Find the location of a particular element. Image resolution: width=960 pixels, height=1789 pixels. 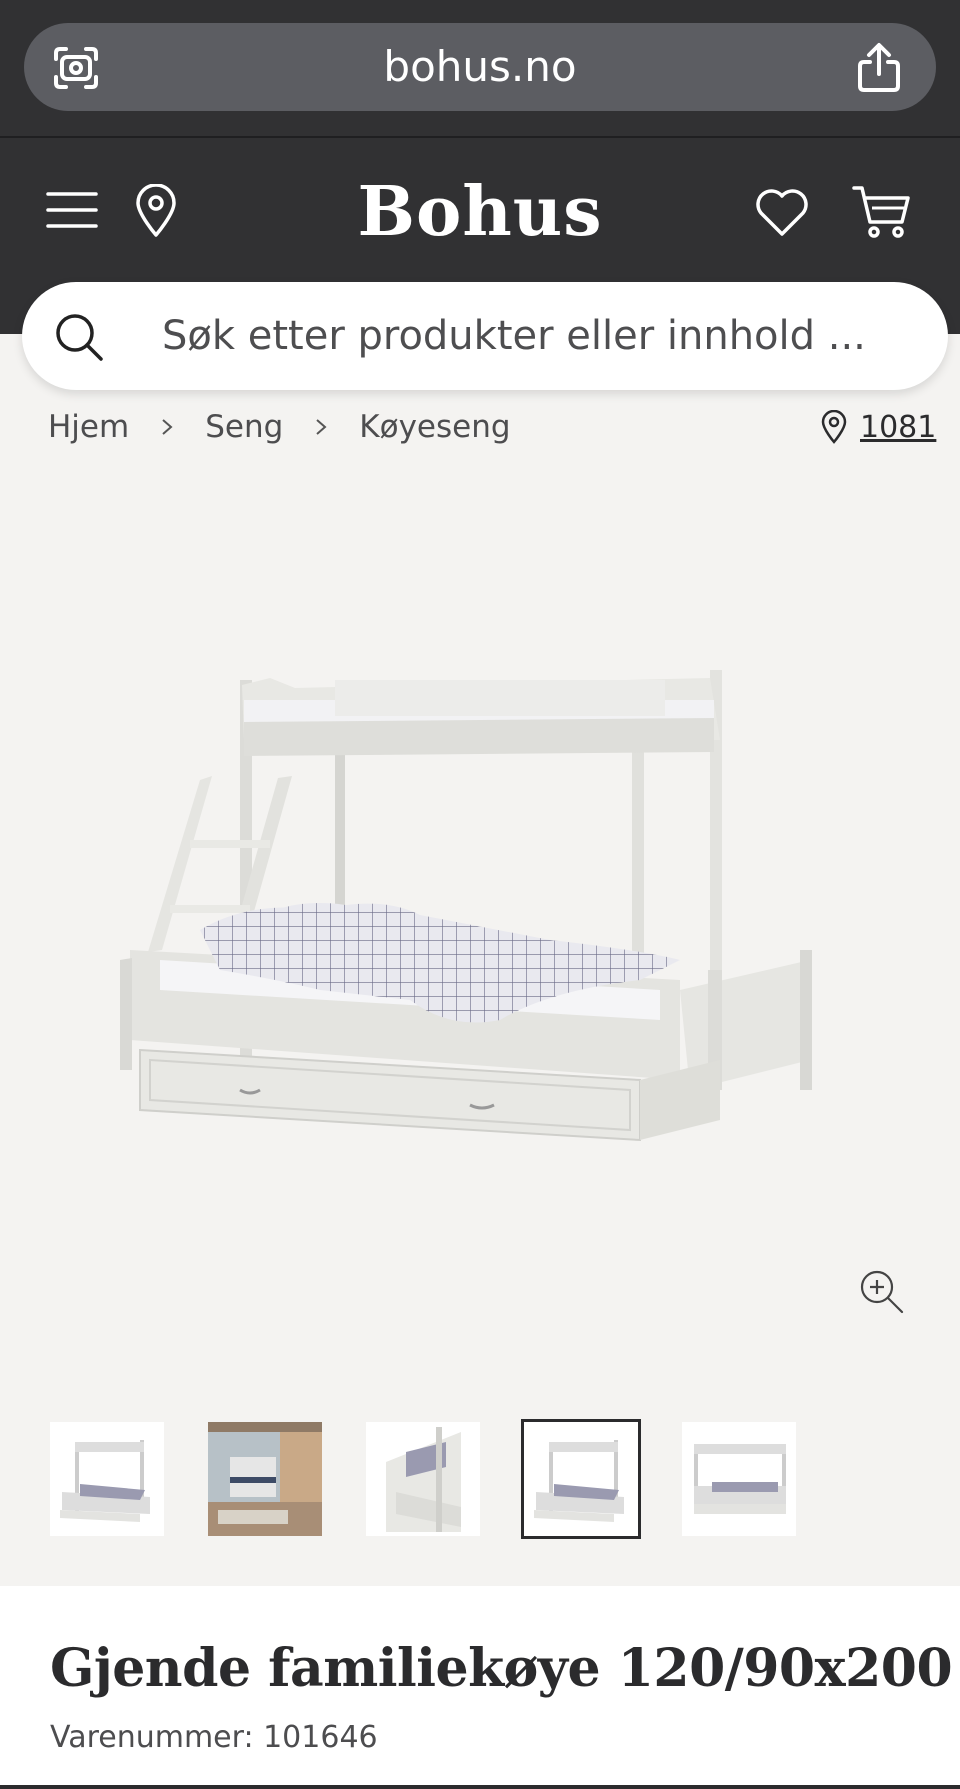

zoom-in-icon is located at coordinates (881, 1291).